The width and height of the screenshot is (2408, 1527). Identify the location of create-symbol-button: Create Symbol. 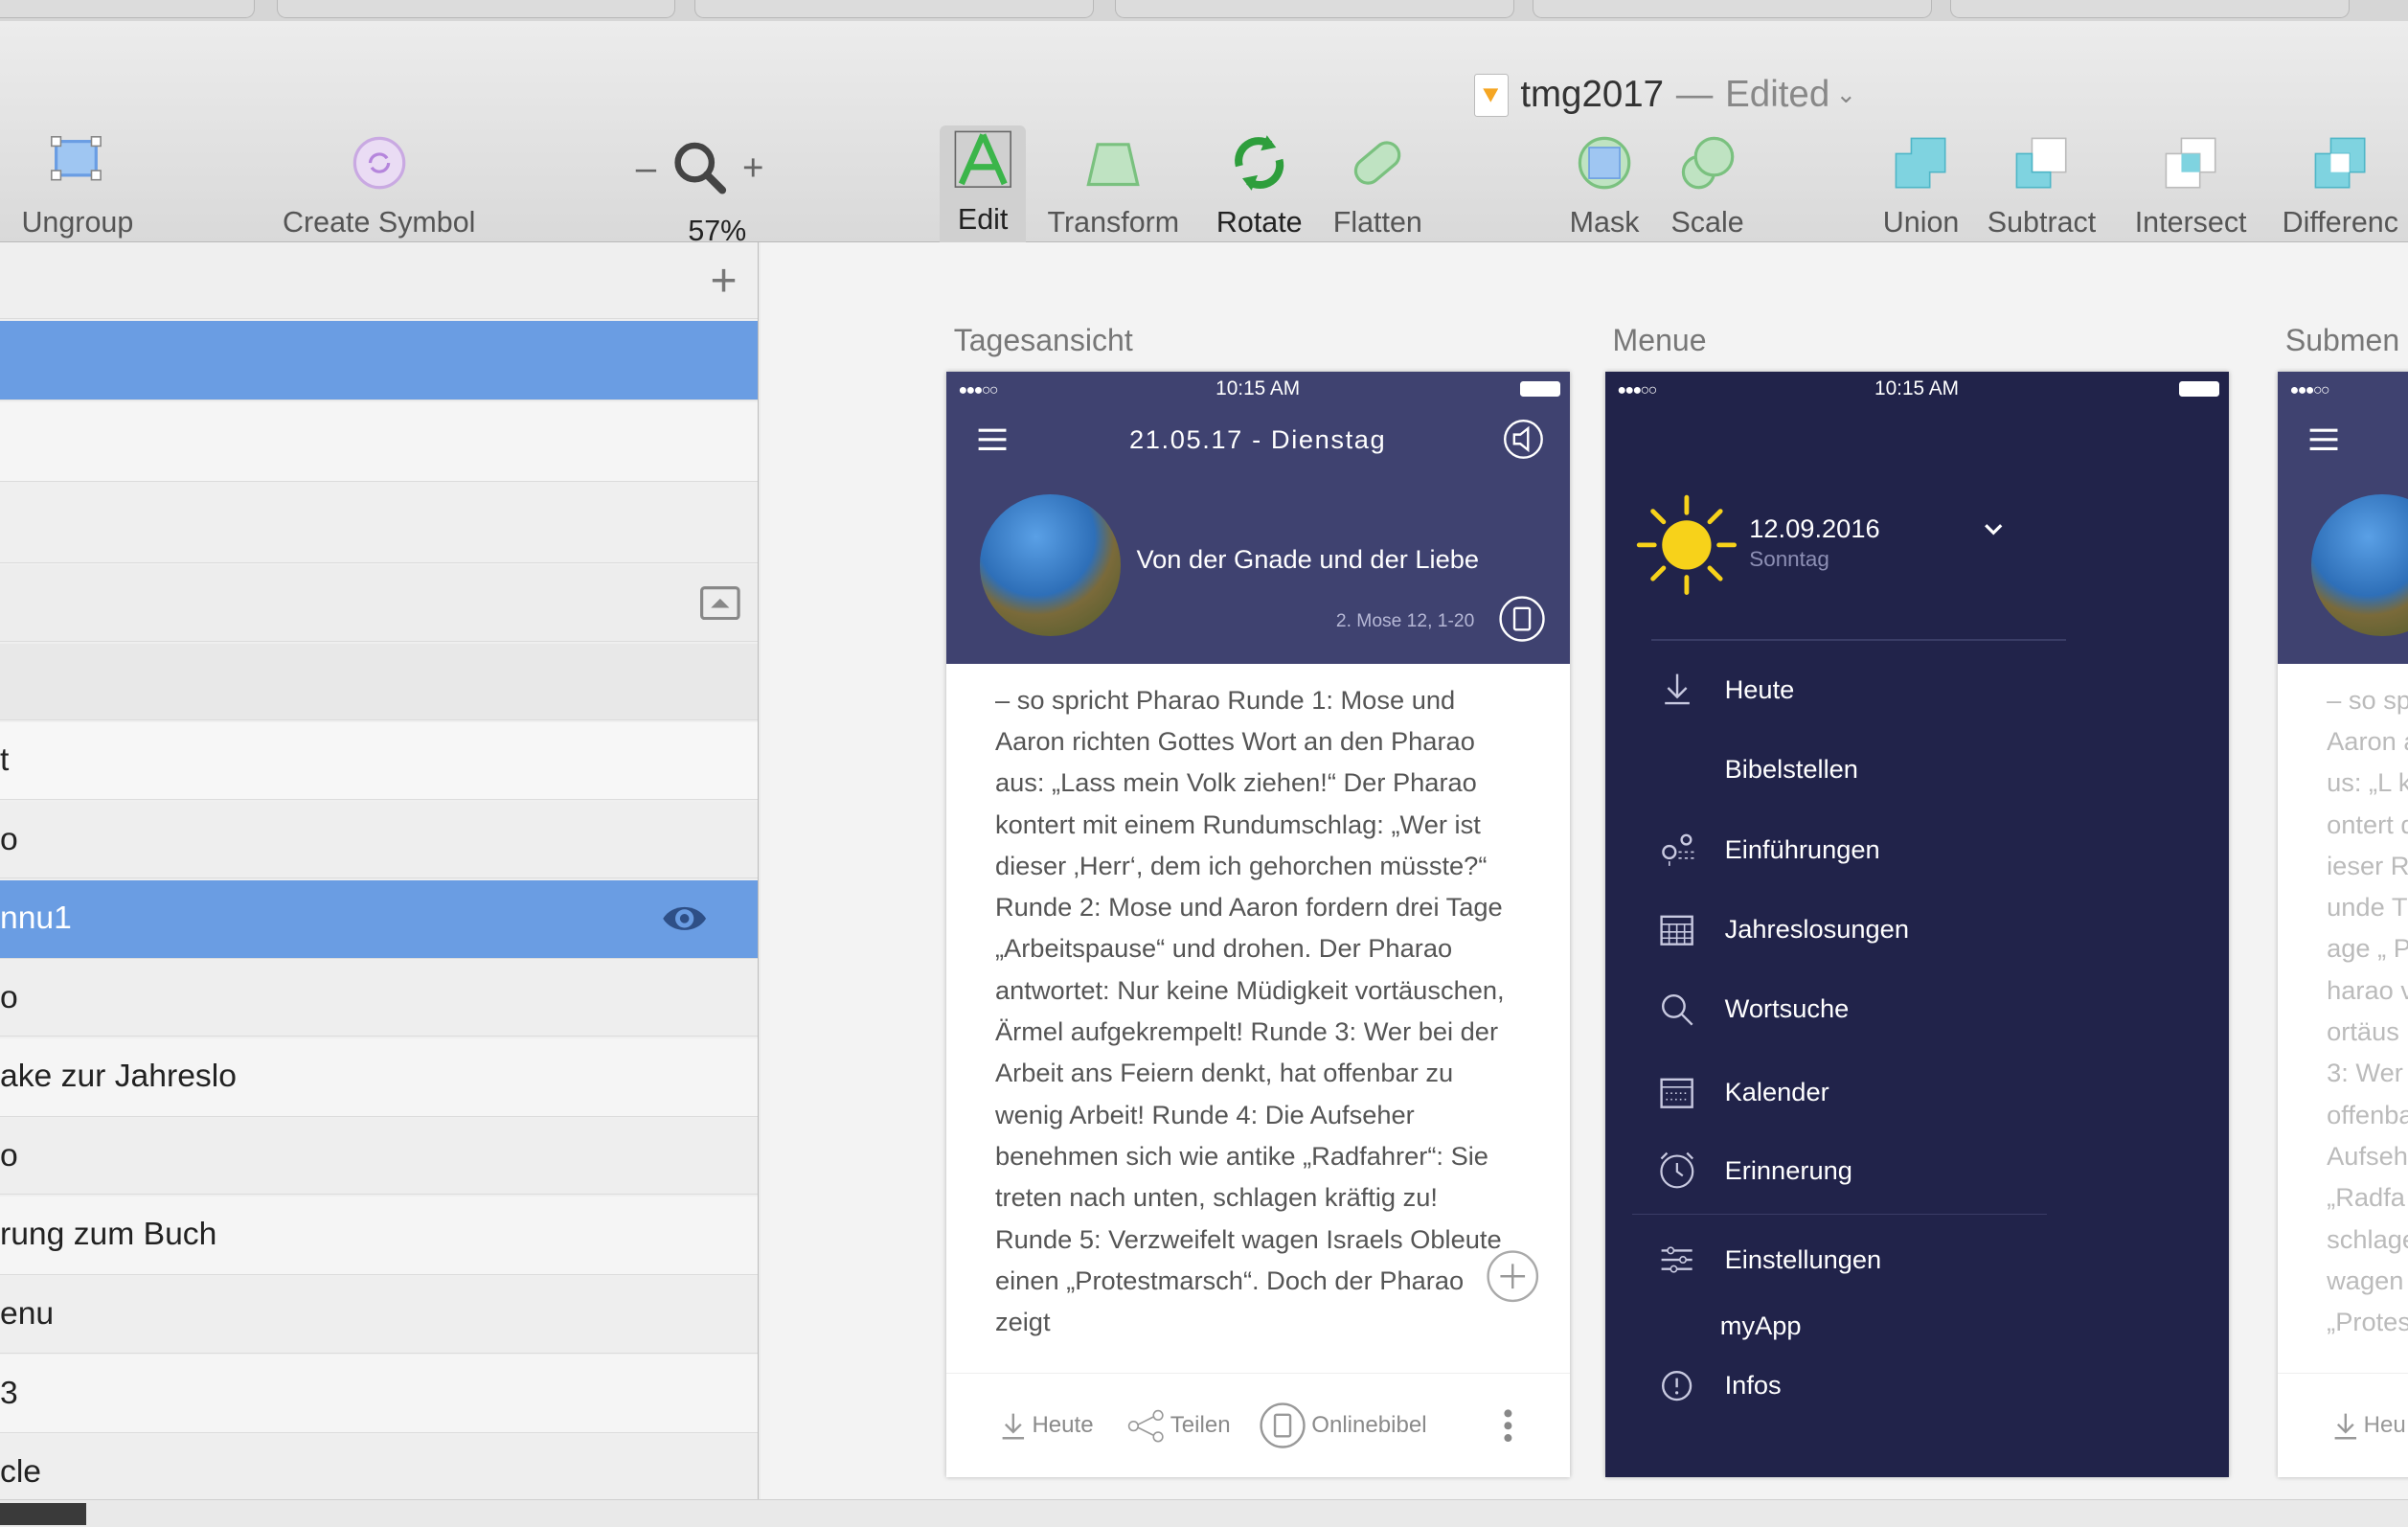
(379, 184).